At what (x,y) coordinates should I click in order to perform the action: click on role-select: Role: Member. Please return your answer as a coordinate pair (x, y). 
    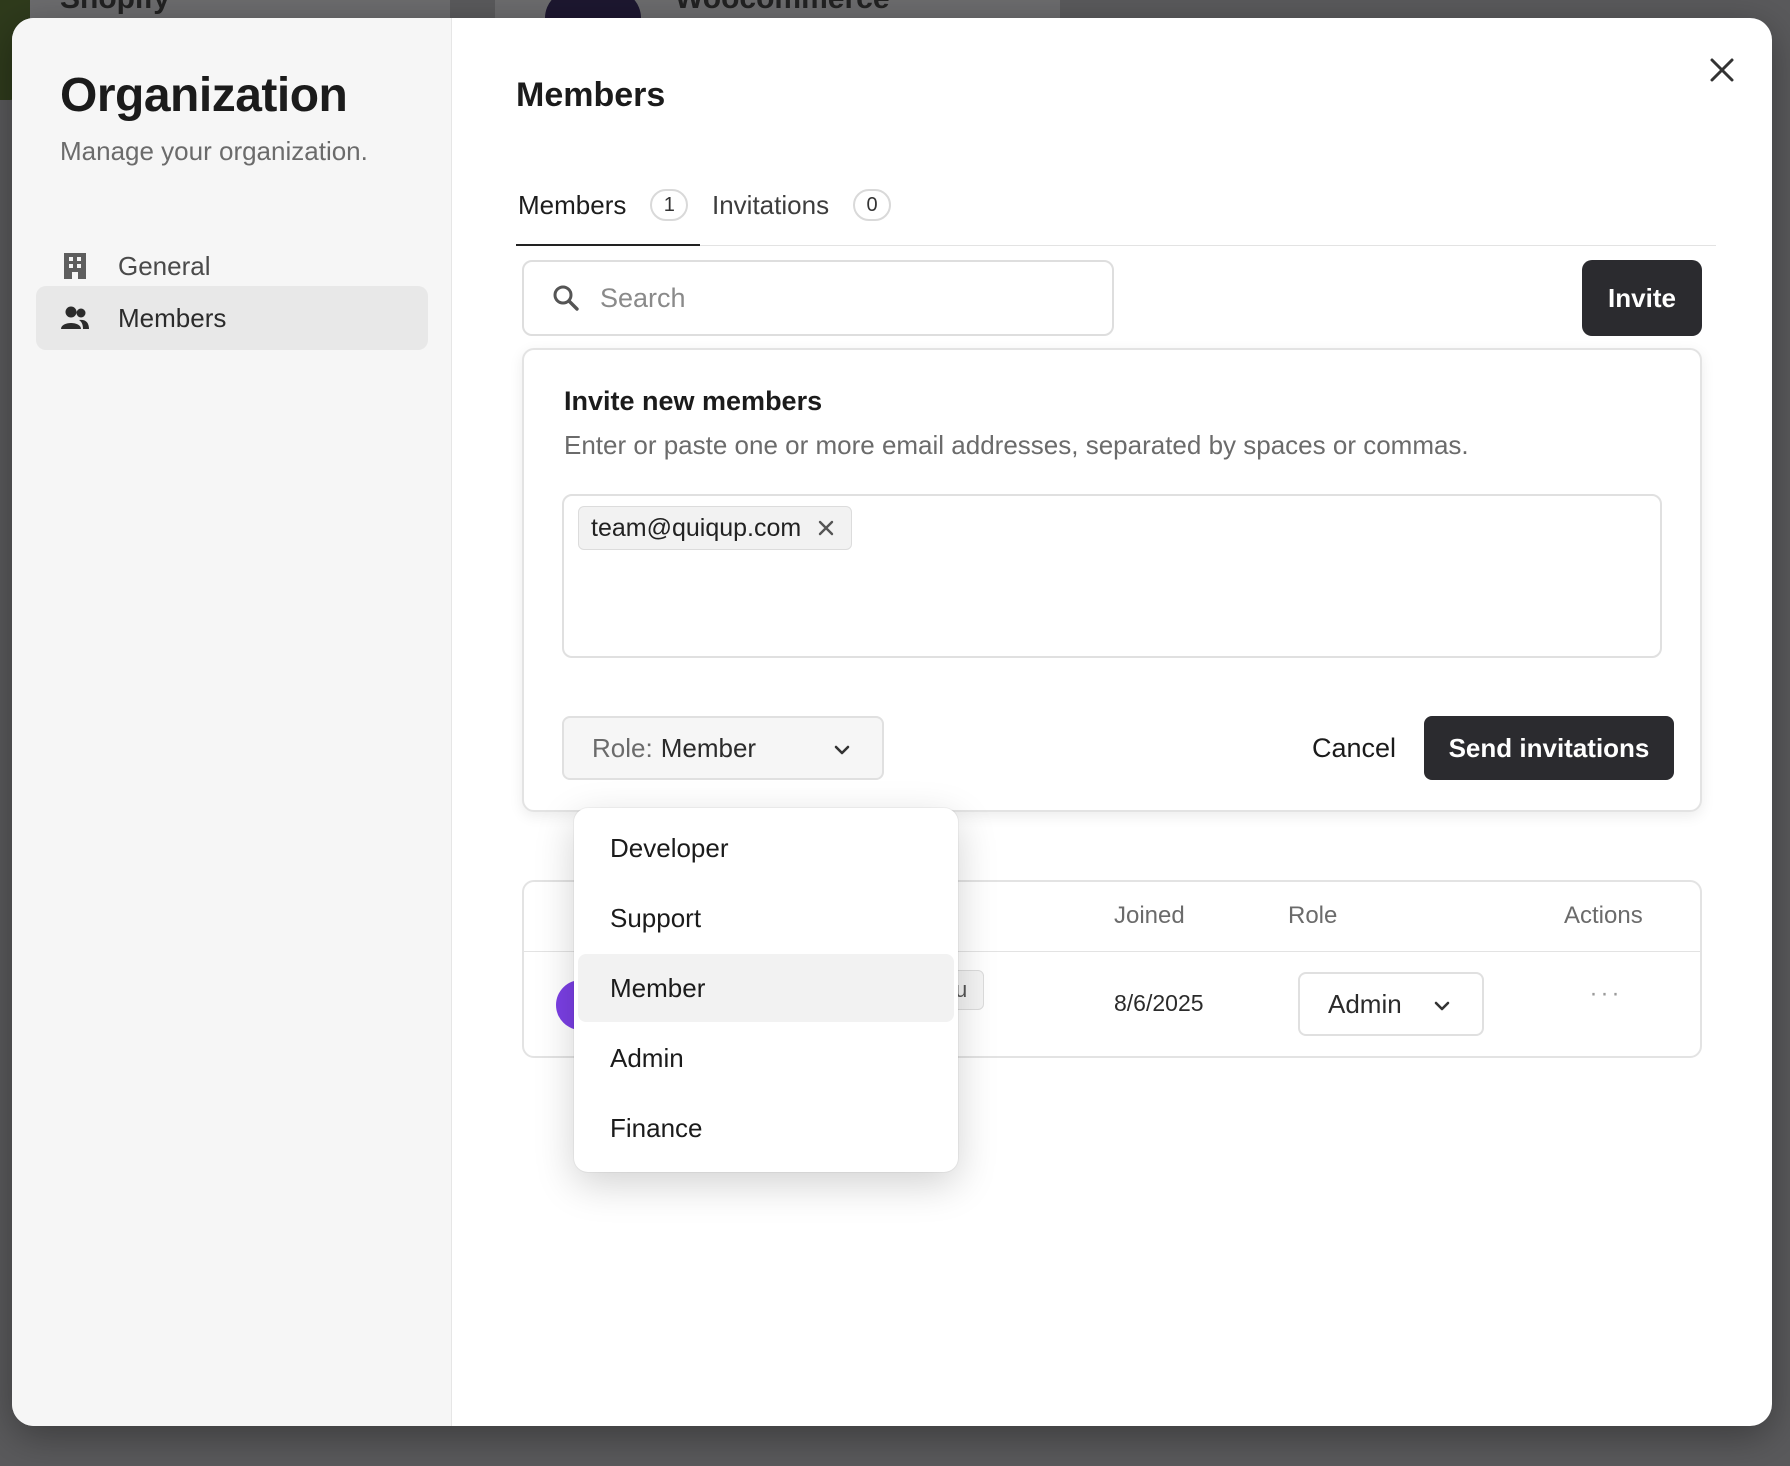
    Looking at the image, I should click on (723, 748).